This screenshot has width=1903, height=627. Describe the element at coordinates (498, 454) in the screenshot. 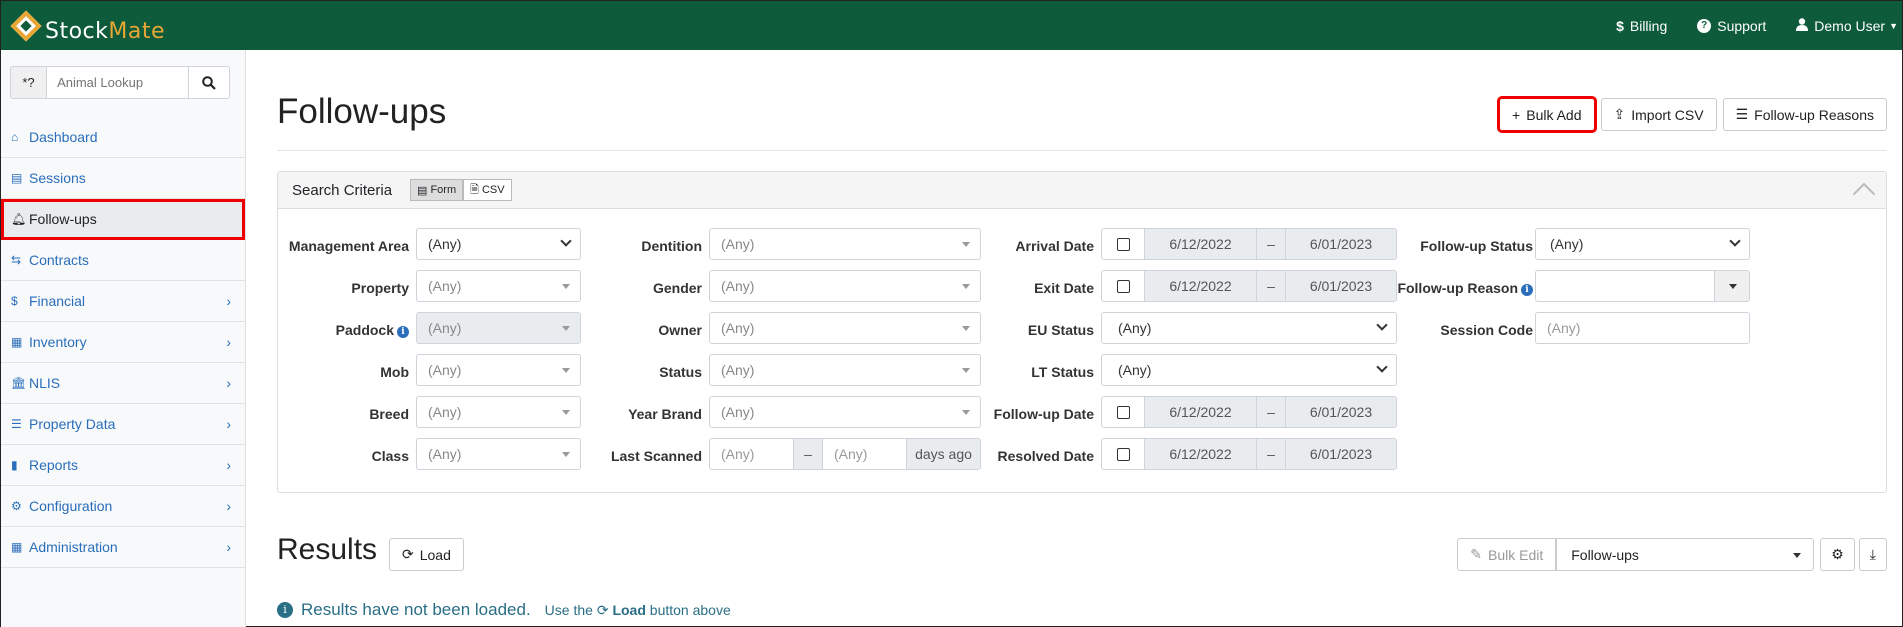

I see `class-select: (Any)` at that location.